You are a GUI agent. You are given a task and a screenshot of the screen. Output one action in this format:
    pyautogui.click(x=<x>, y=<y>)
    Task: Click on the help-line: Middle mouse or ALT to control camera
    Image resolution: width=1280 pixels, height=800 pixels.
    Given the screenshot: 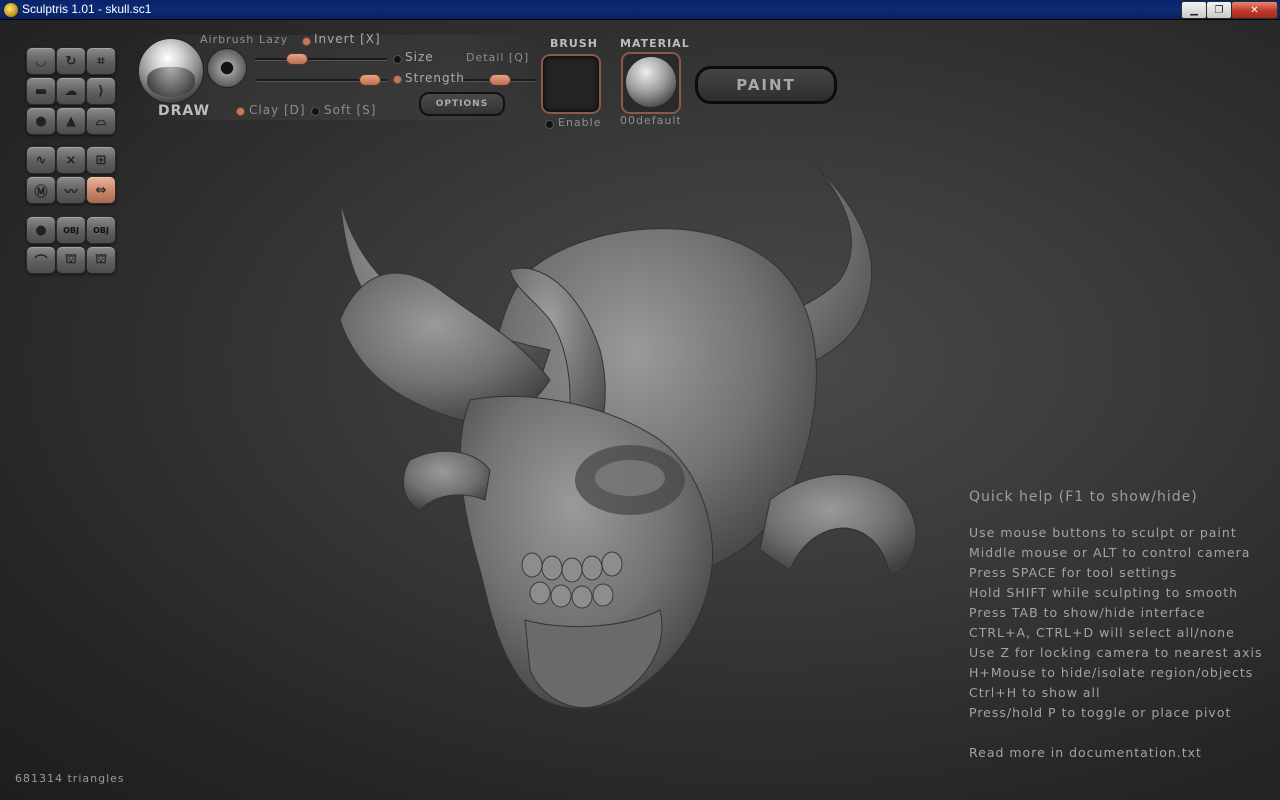 What is the action you would take?
    pyautogui.click(x=1110, y=552)
    